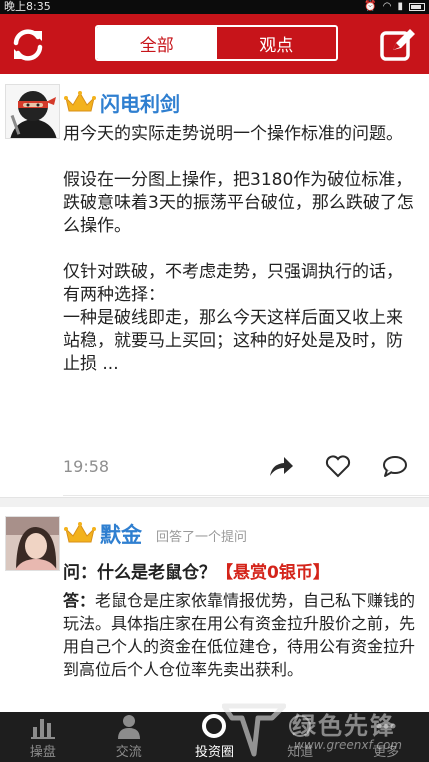 Image resolution: width=429 pixels, height=762 pixels. I want to click on answer-label: 答：, so click(79, 600).